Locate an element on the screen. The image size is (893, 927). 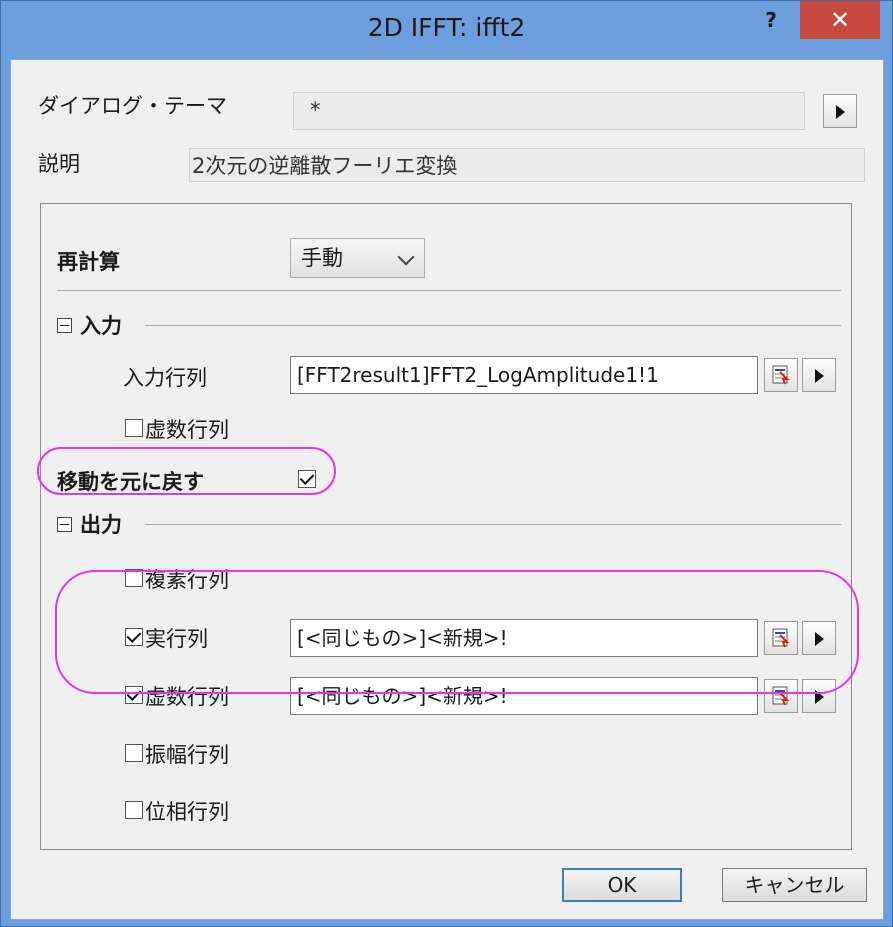
output-section-line is located at coordinates (493, 524).